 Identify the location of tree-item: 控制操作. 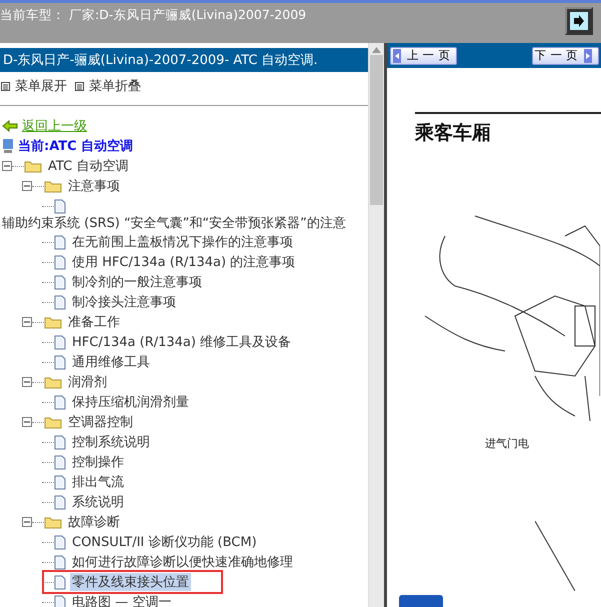
(98, 462).